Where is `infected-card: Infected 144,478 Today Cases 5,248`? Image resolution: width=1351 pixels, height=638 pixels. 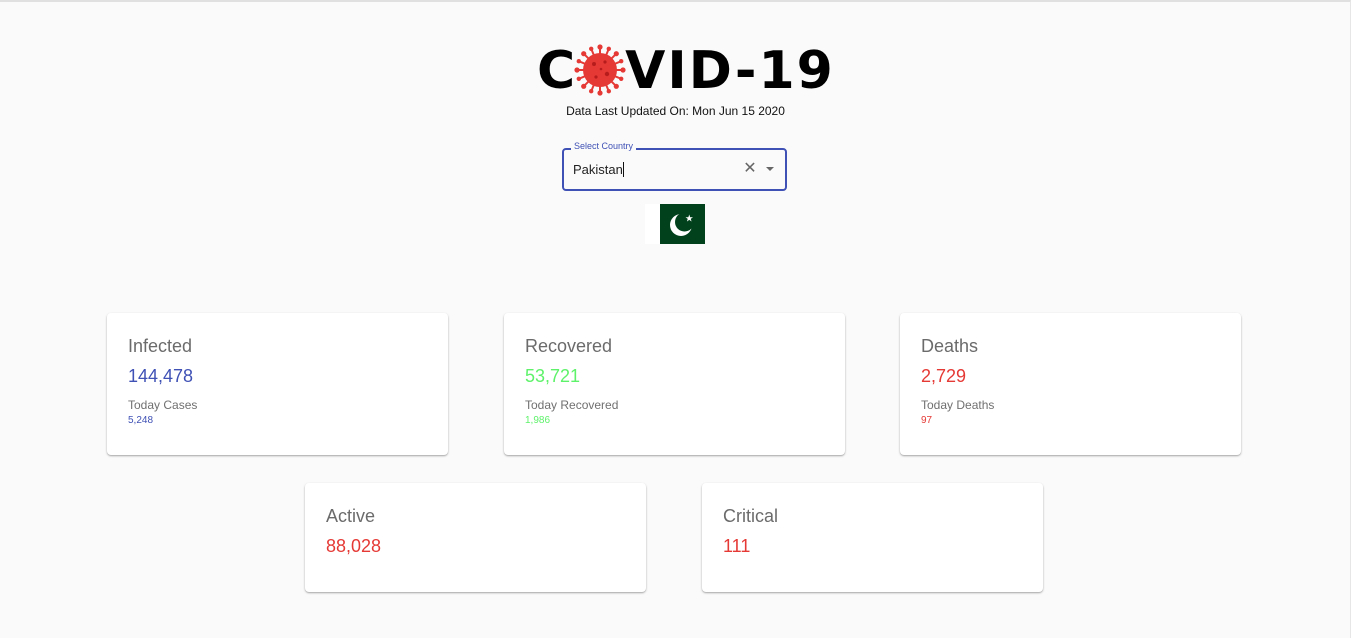
infected-card: Infected 144,478 Today Cases 5,248 is located at coordinates (277, 384).